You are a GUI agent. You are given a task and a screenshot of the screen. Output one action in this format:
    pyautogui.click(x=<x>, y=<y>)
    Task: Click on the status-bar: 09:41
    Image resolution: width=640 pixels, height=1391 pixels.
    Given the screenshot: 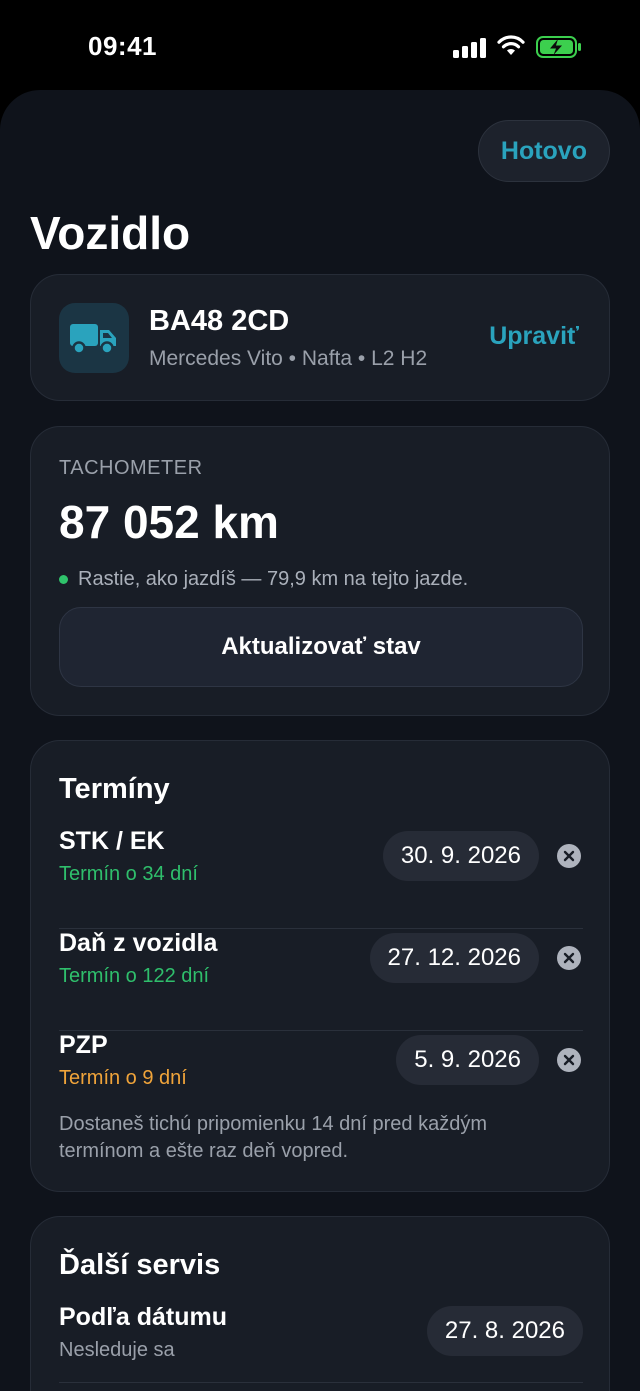 What is the action you would take?
    pyautogui.click(x=320, y=46)
    